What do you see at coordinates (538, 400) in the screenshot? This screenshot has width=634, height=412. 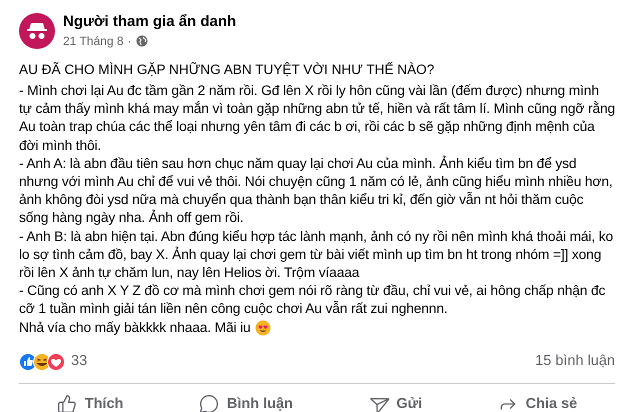 I see `share-button: Chia sẻ` at bounding box center [538, 400].